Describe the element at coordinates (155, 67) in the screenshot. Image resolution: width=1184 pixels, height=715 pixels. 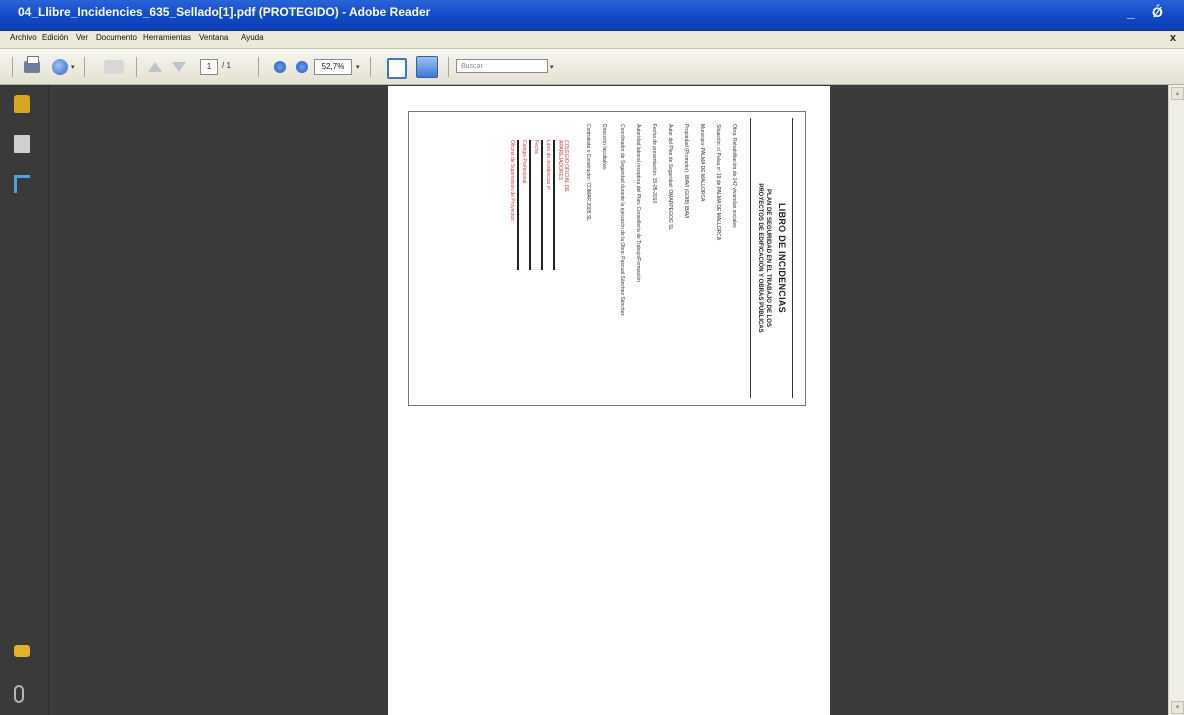
I see `previous-page-icon` at that location.